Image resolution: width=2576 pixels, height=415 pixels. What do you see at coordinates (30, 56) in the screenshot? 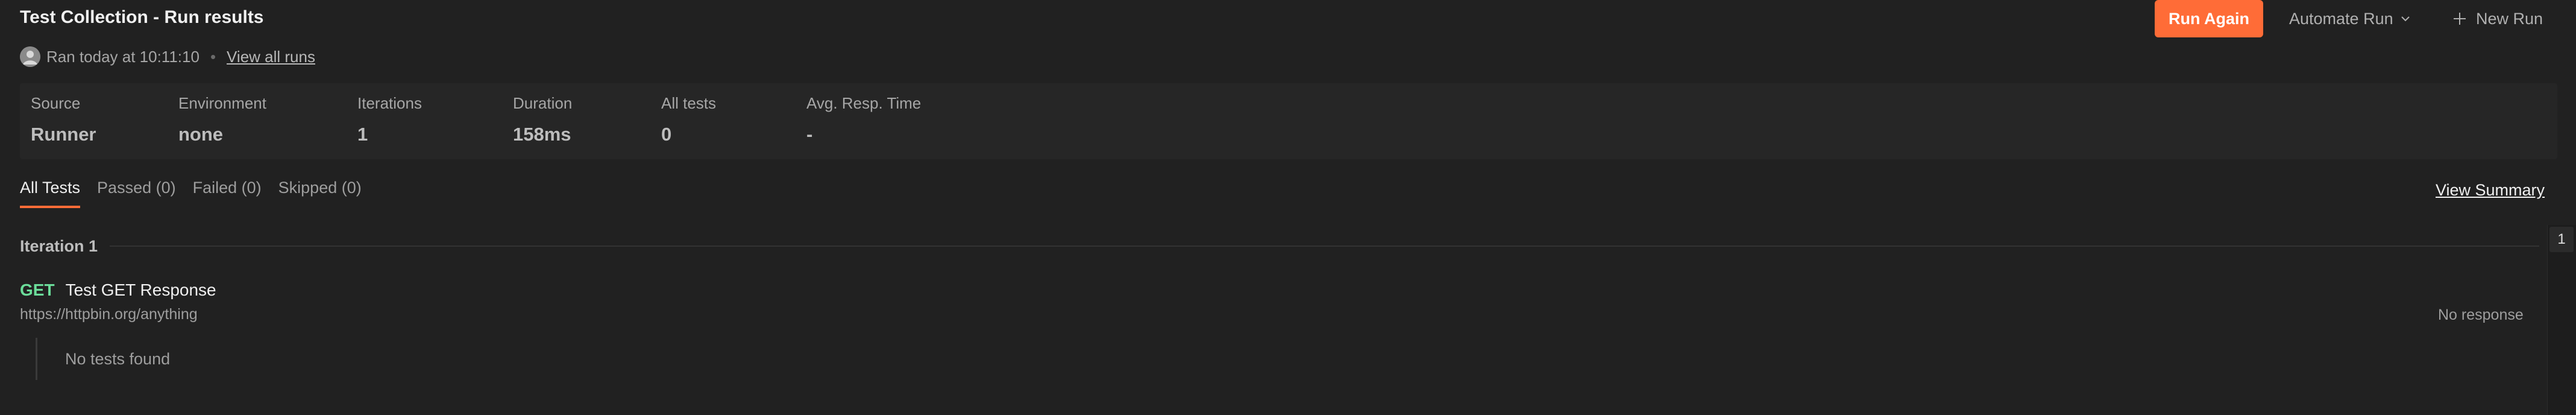
I see `user-avatar-icon` at bounding box center [30, 56].